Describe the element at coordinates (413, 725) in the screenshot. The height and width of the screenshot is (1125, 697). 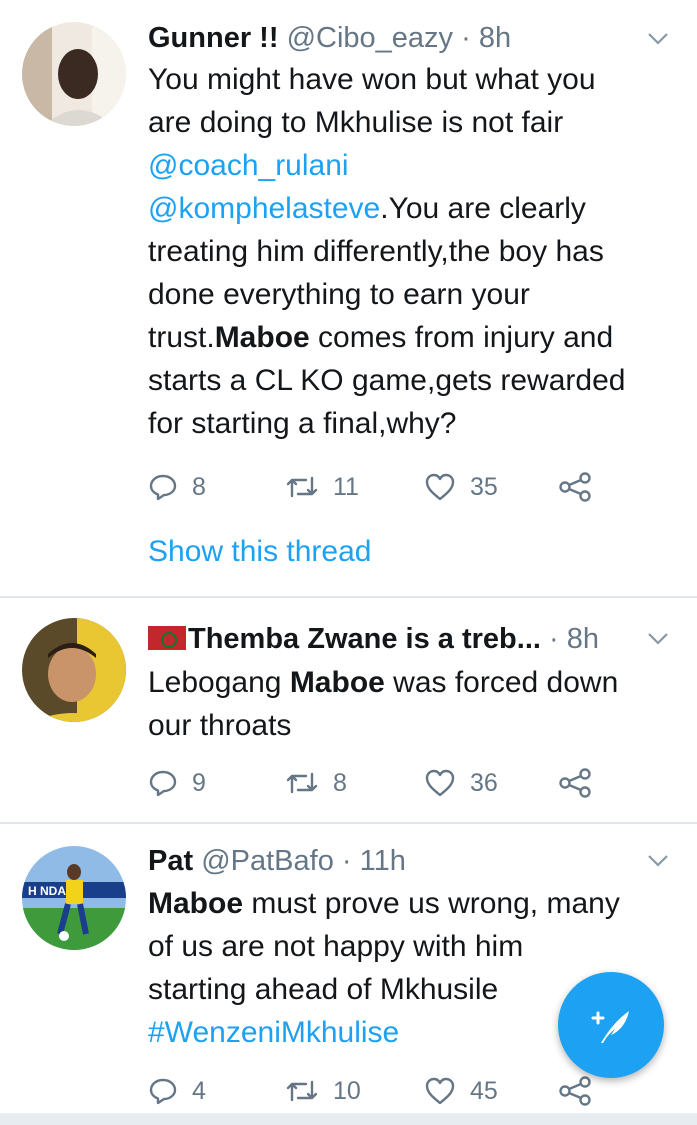
I see `tweet-text-line: our throats` at that location.